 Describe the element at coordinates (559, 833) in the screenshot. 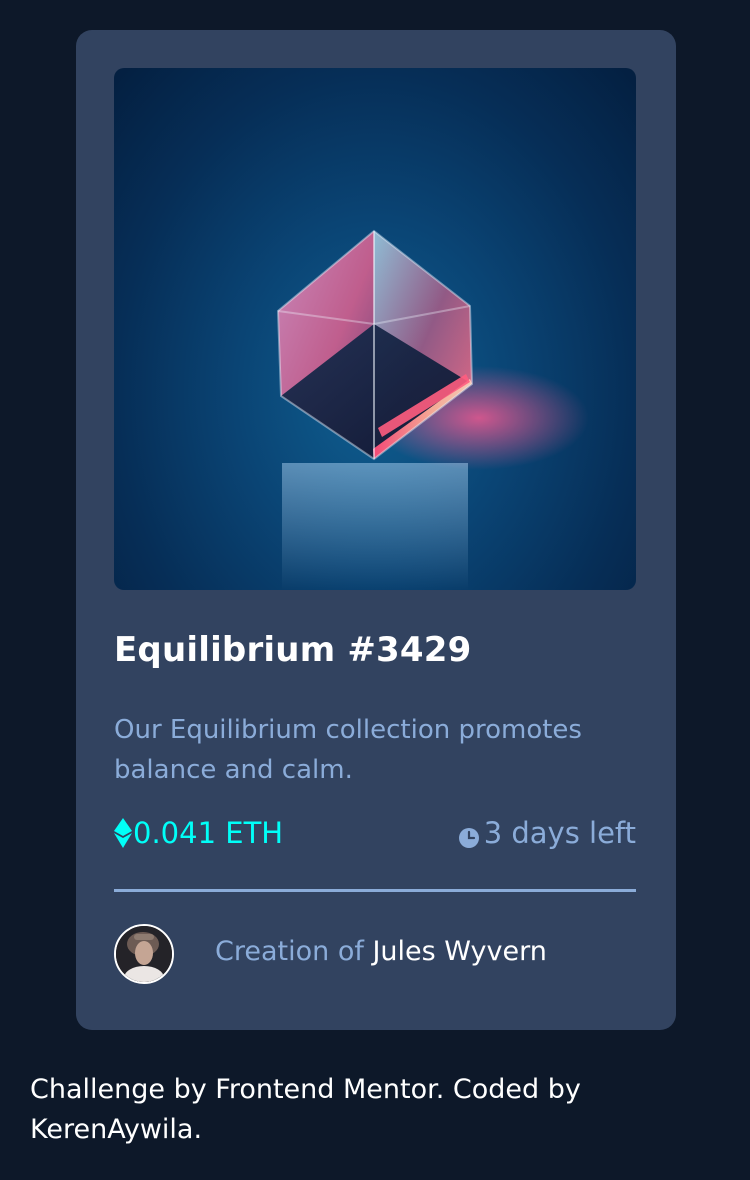

I see `time-left-value: 3 days left` at that location.